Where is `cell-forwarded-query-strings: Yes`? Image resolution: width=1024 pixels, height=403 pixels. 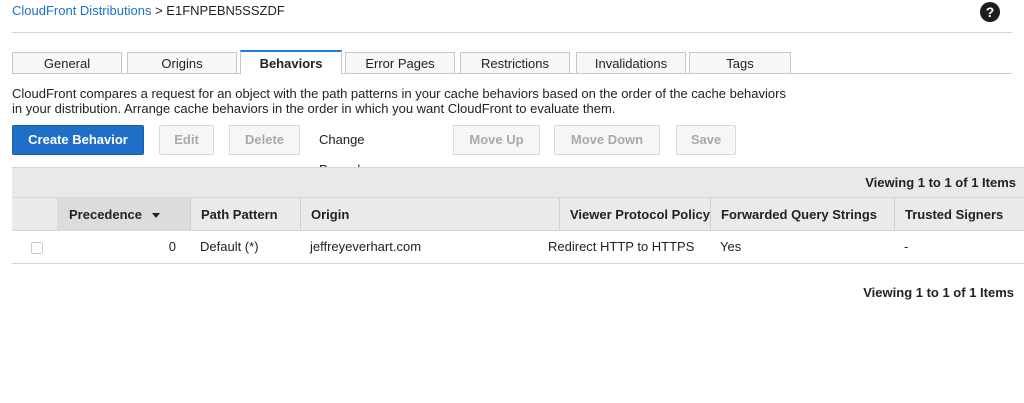
cell-forwarded-query-strings: Yes is located at coordinates (731, 246).